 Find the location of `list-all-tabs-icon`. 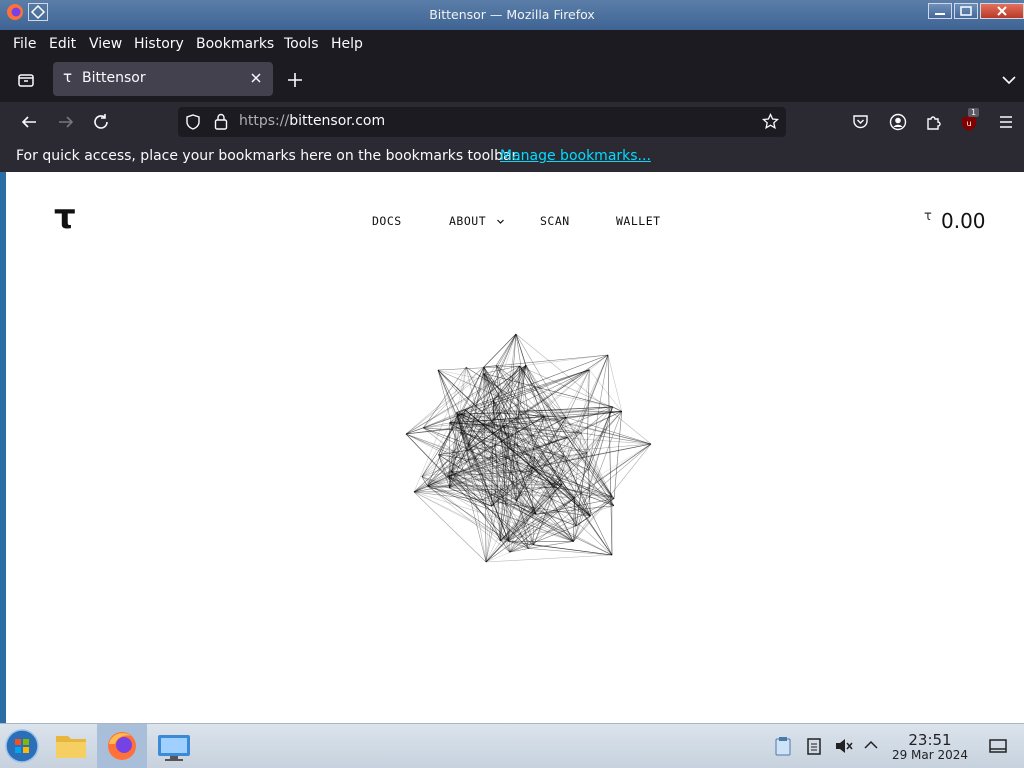

list-all-tabs-icon is located at coordinates (1009, 80).